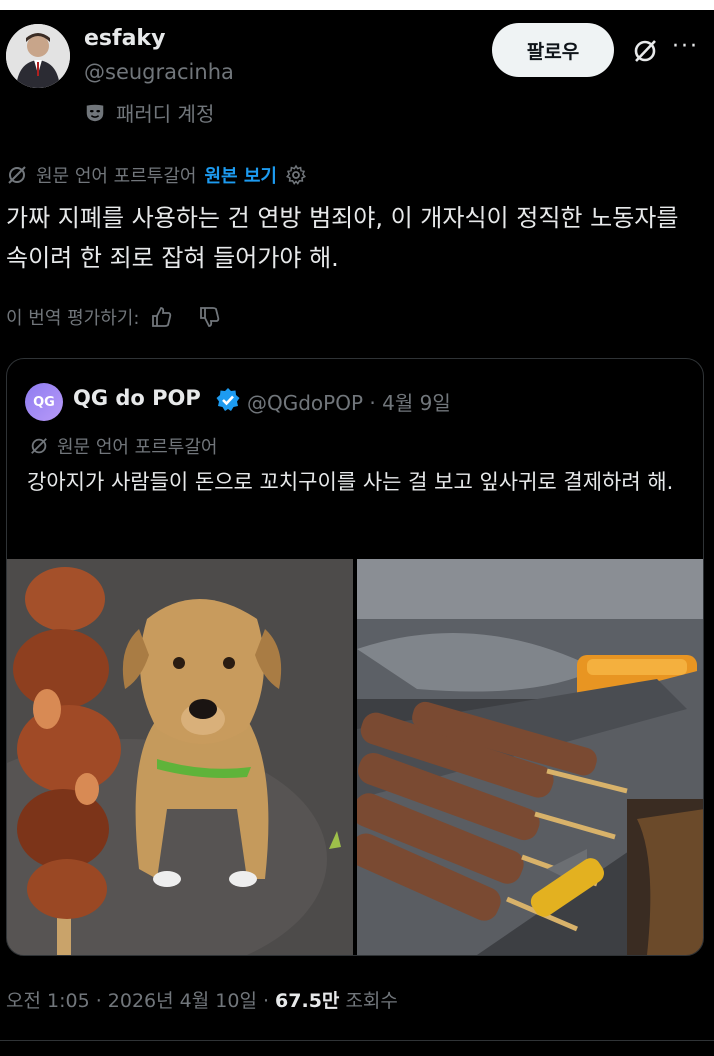 This screenshot has height=1056, width=714. What do you see at coordinates (73, 318) in the screenshot?
I see `rate-translation-label: 이 번역 평가하기:` at bounding box center [73, 318].